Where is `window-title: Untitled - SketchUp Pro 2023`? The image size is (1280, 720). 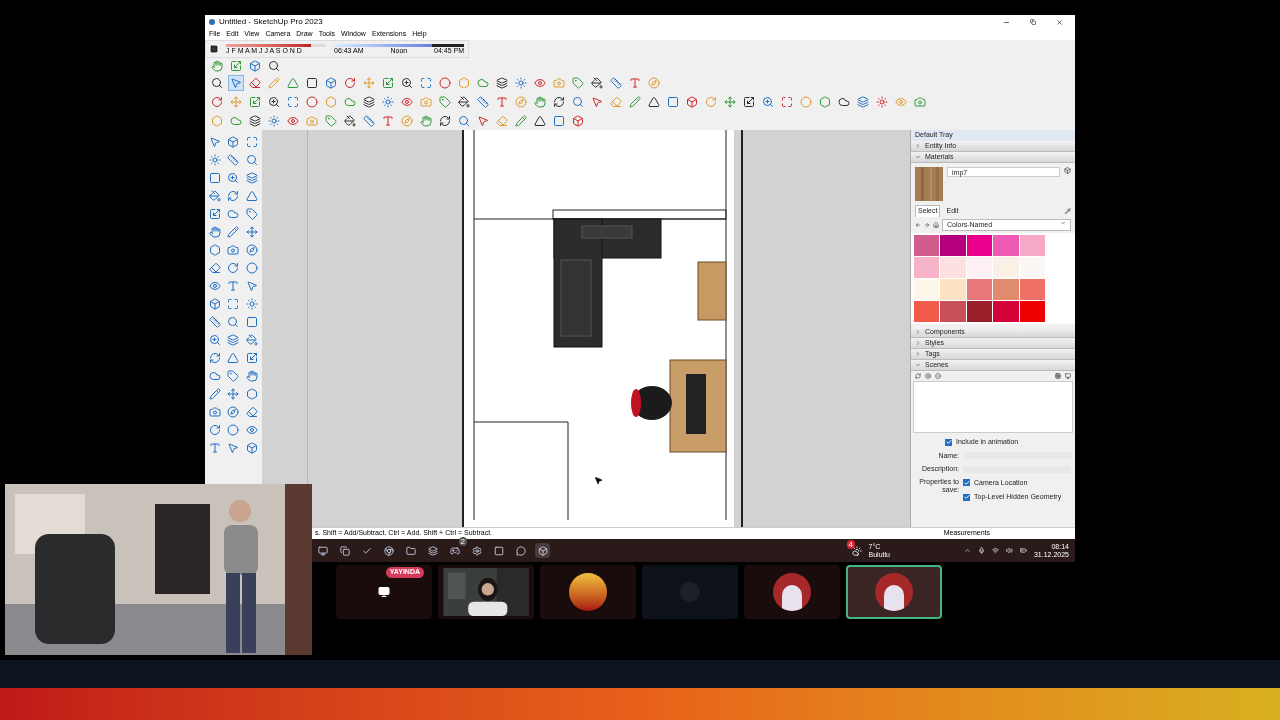 window-title: Untitled - SketchUp Pro 2023 is located at coordinates (271, 22).